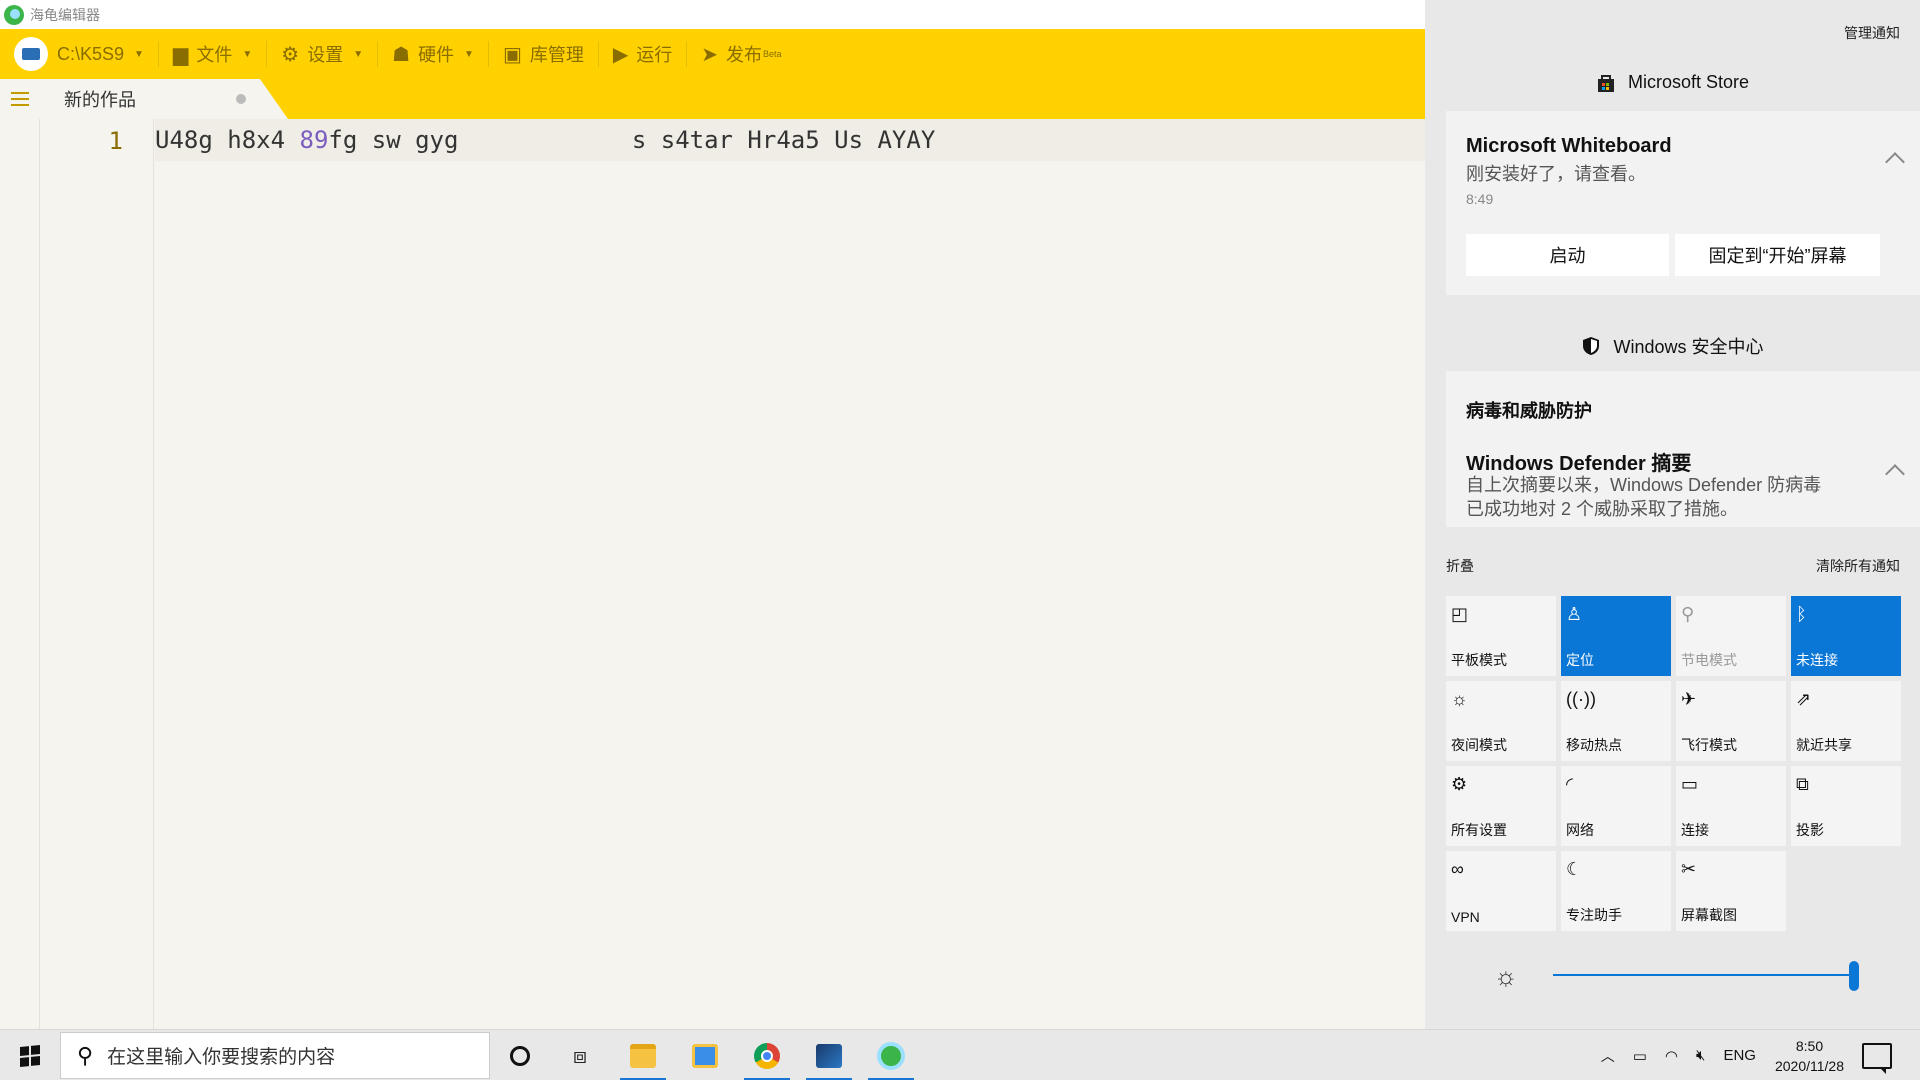 The width and height of the screenshot is (1920, 1080). What do you see at coordinates (20, 574) in the screenshot?
I see `side-gutter` at bounding box center [20, 574].